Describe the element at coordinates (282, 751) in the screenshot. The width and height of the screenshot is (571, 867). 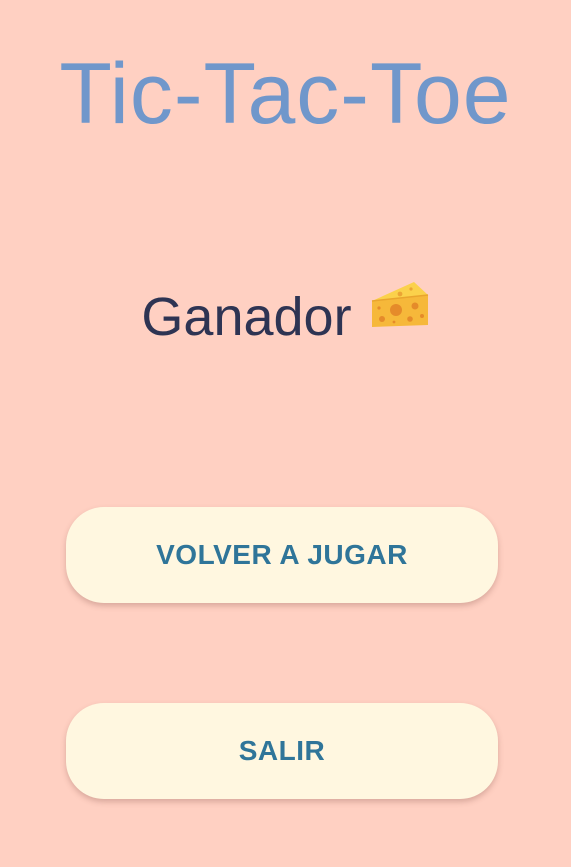
I see `exit-button: SALIR` at that location.